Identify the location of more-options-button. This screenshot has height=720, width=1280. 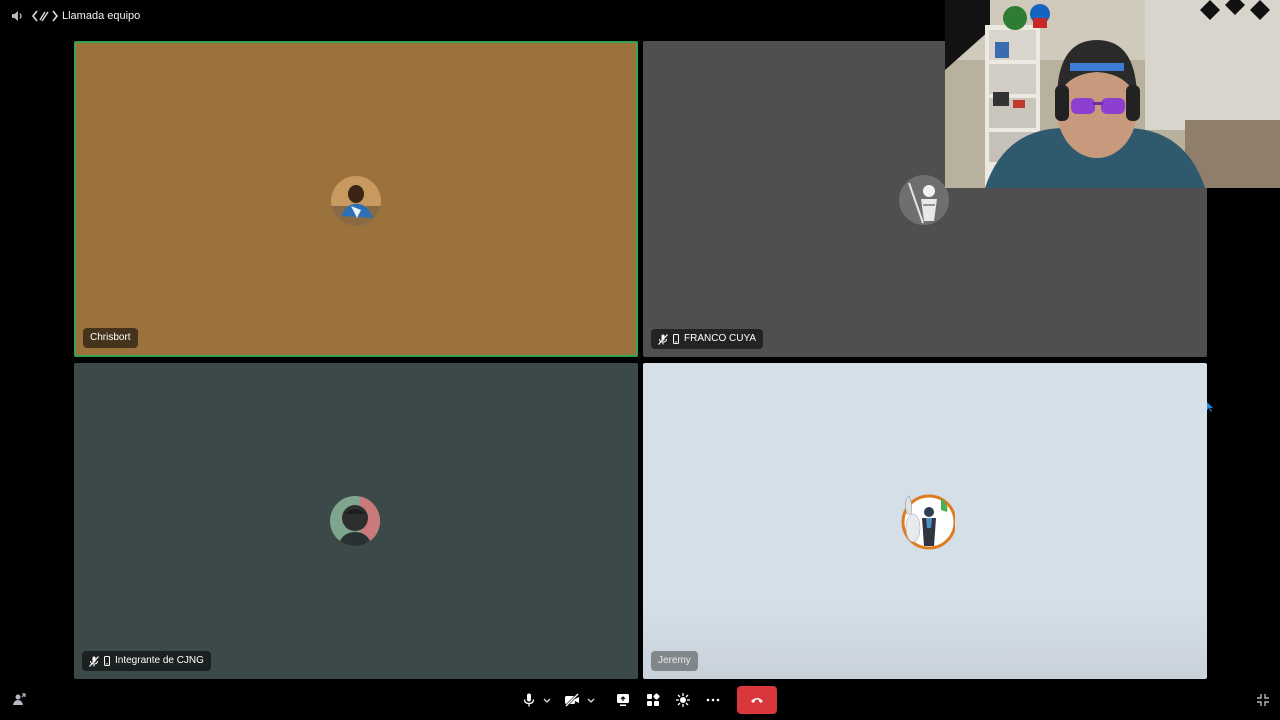
(713, 700).